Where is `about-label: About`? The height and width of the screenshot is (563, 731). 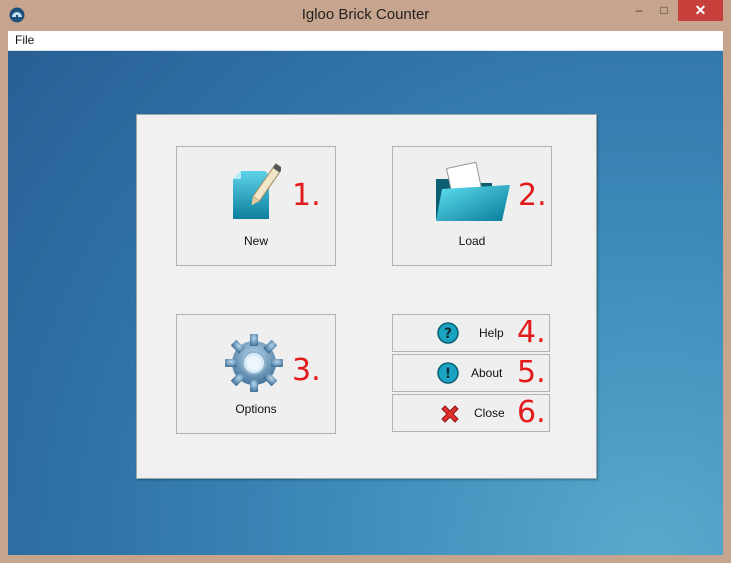 about-label: About is located at coordinates (487, 373).